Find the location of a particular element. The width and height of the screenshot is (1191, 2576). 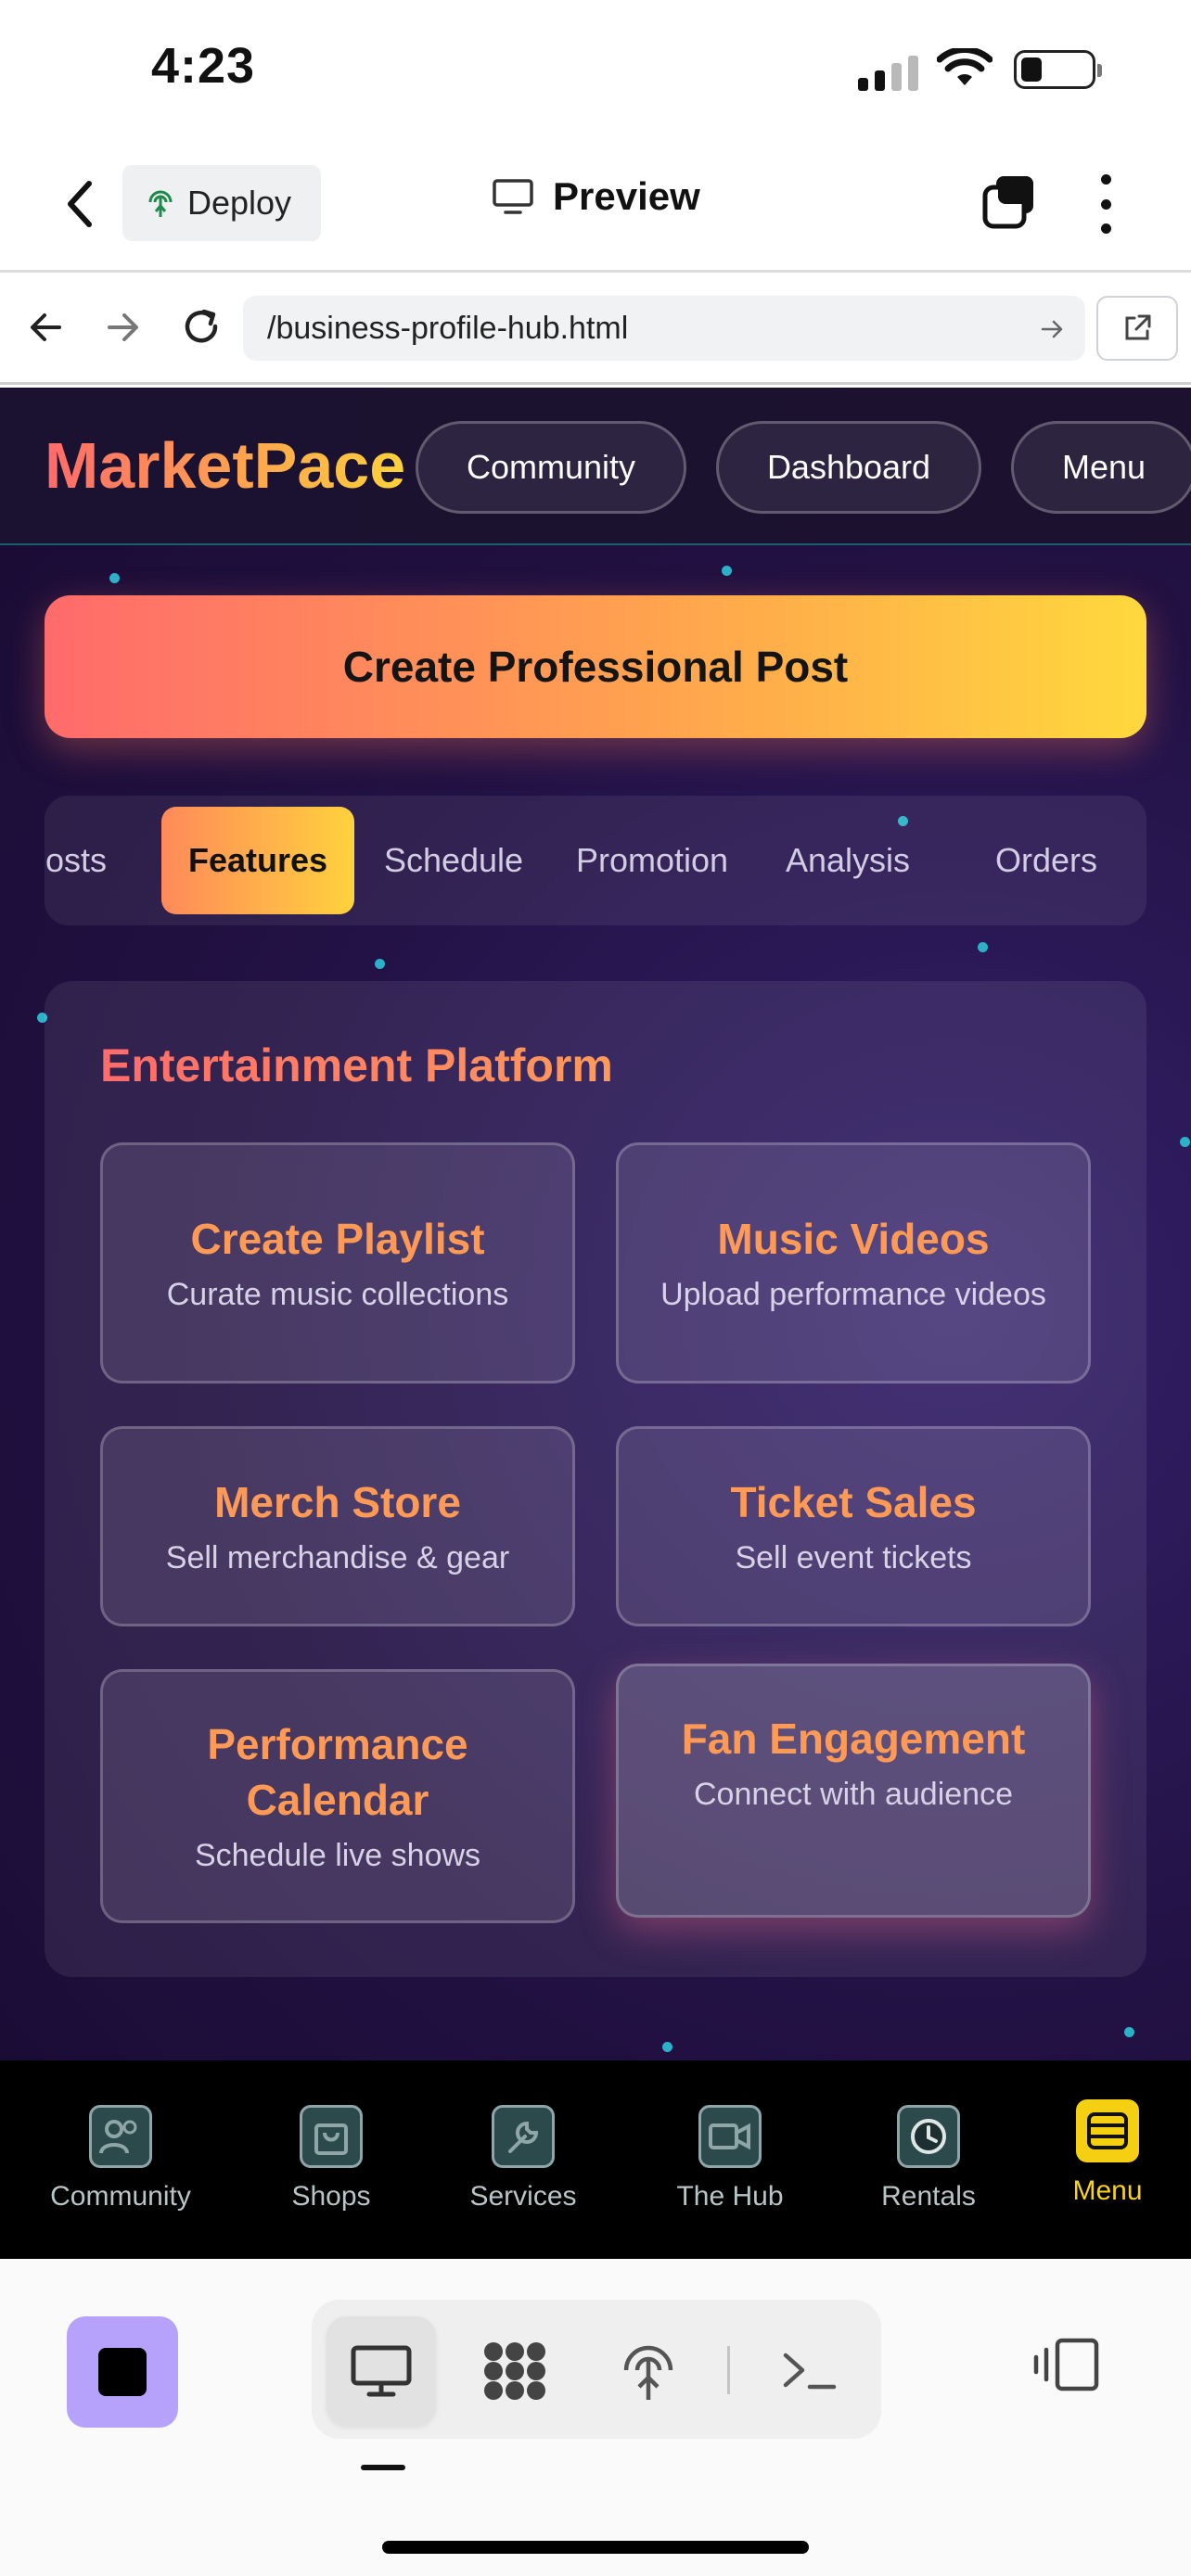

nav-services: Services is located at coordinates (523, 2159).